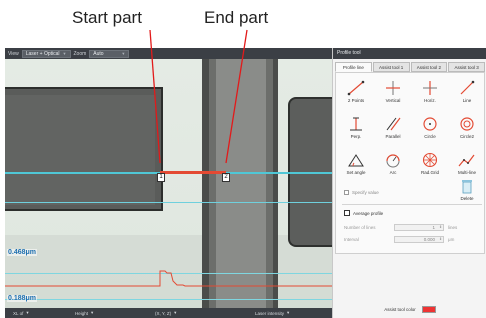 This screenshot has width=486, height=318. What do you see at coordinates (109, 53) in the screenshot?
I see `zoom-select: Auto ▼` at bounding box center [109, 53].